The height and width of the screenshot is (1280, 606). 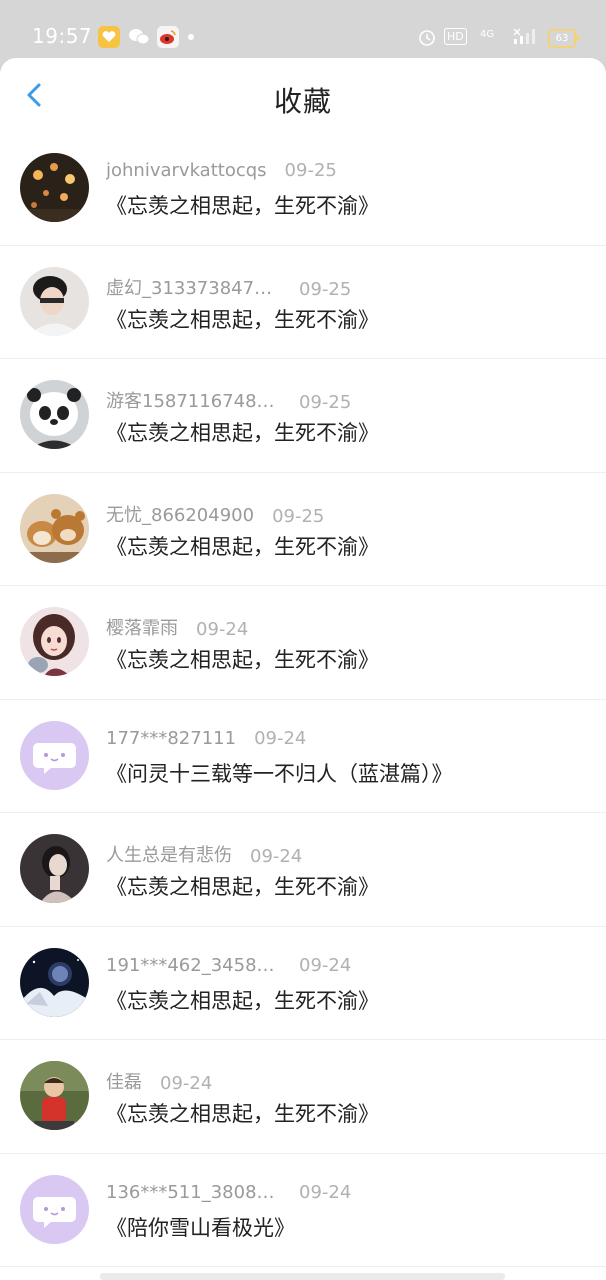 I want to click on signal-bars-icon, so click(x=525, y=37).